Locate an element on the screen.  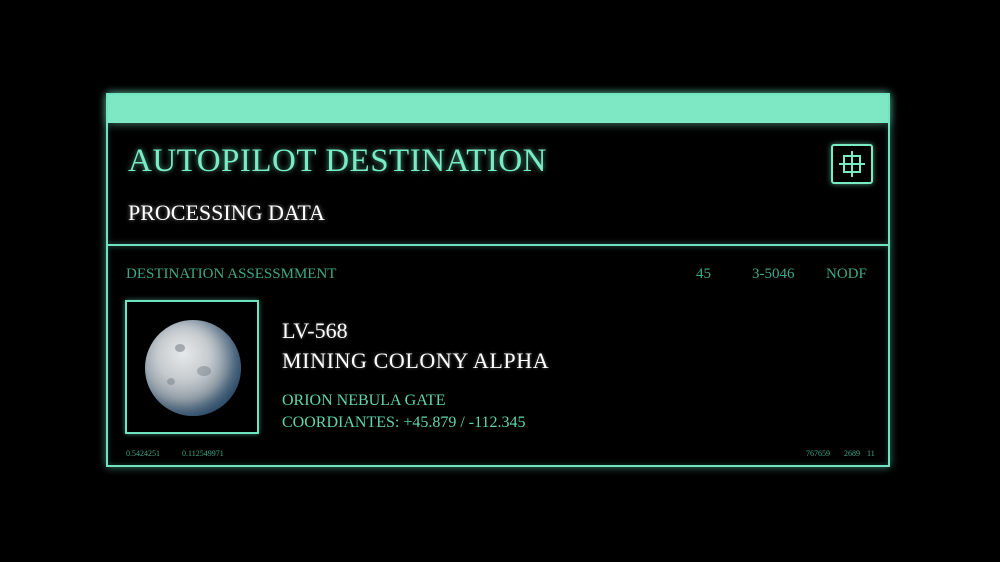
footer-readout-right-2: 2689 is located at coordinates (852, 453).